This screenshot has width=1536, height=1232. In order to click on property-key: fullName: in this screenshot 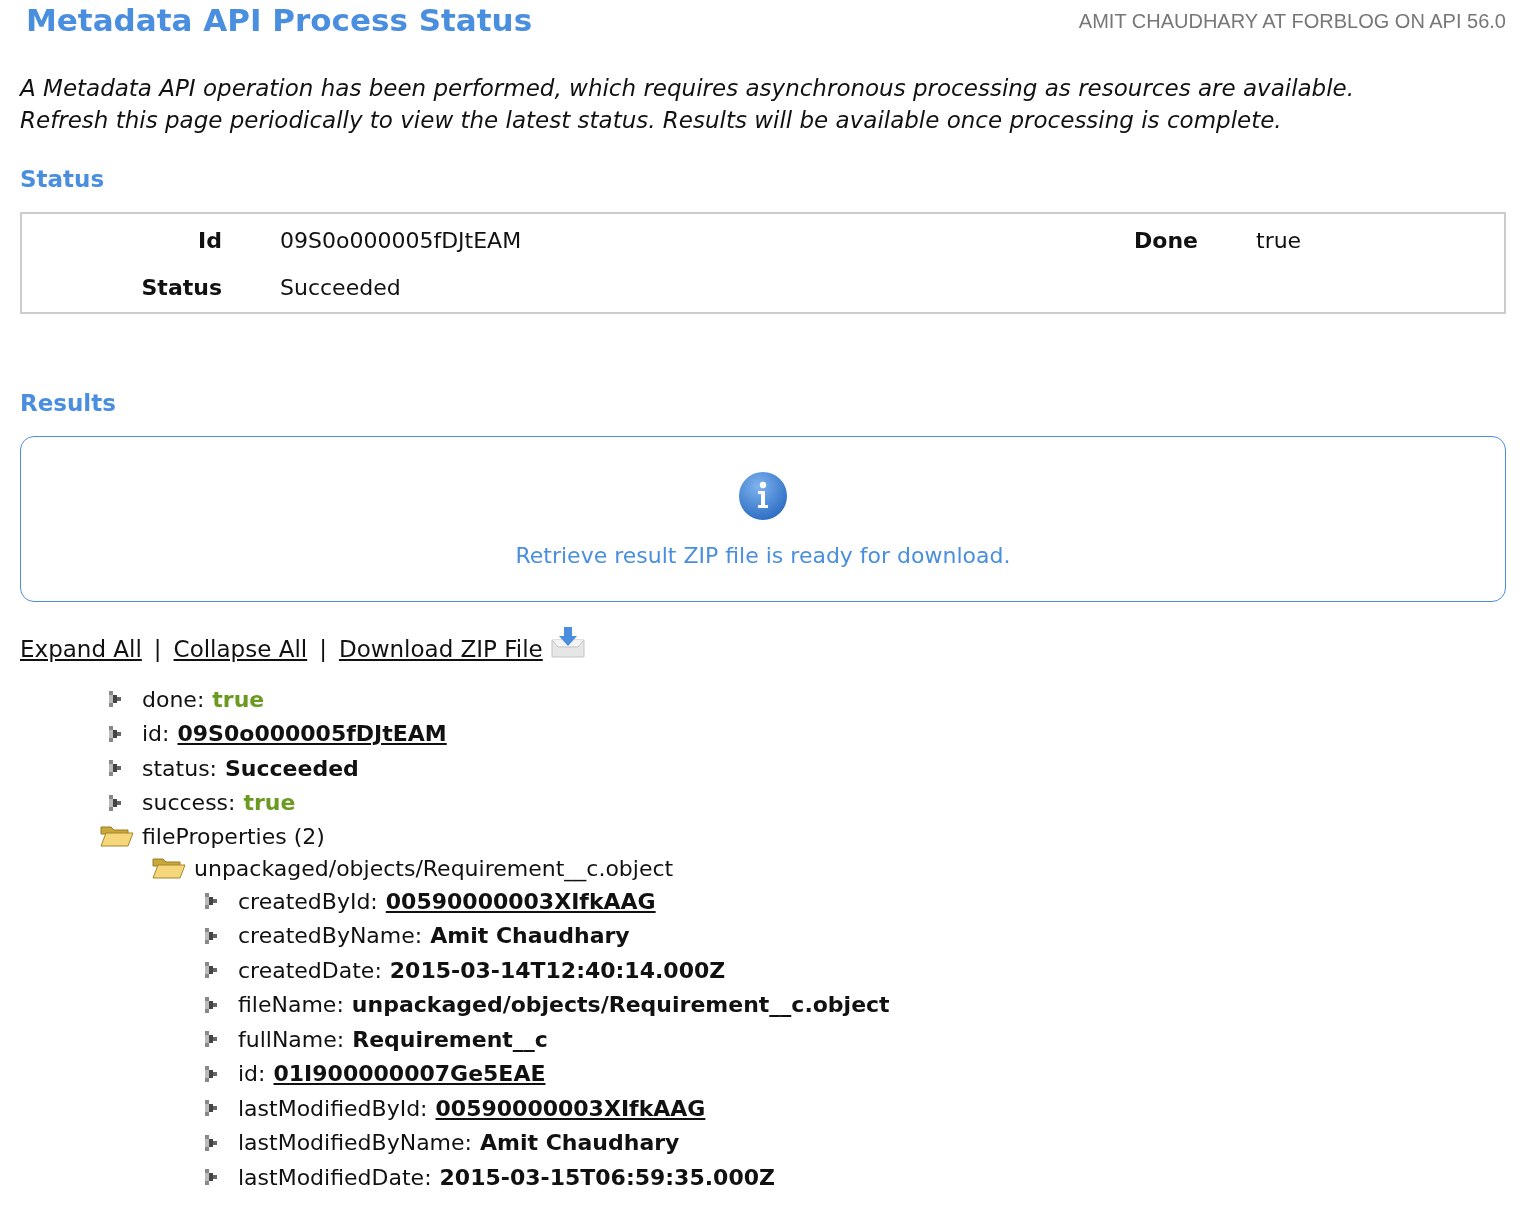, I will do `click(291, 1039)`.